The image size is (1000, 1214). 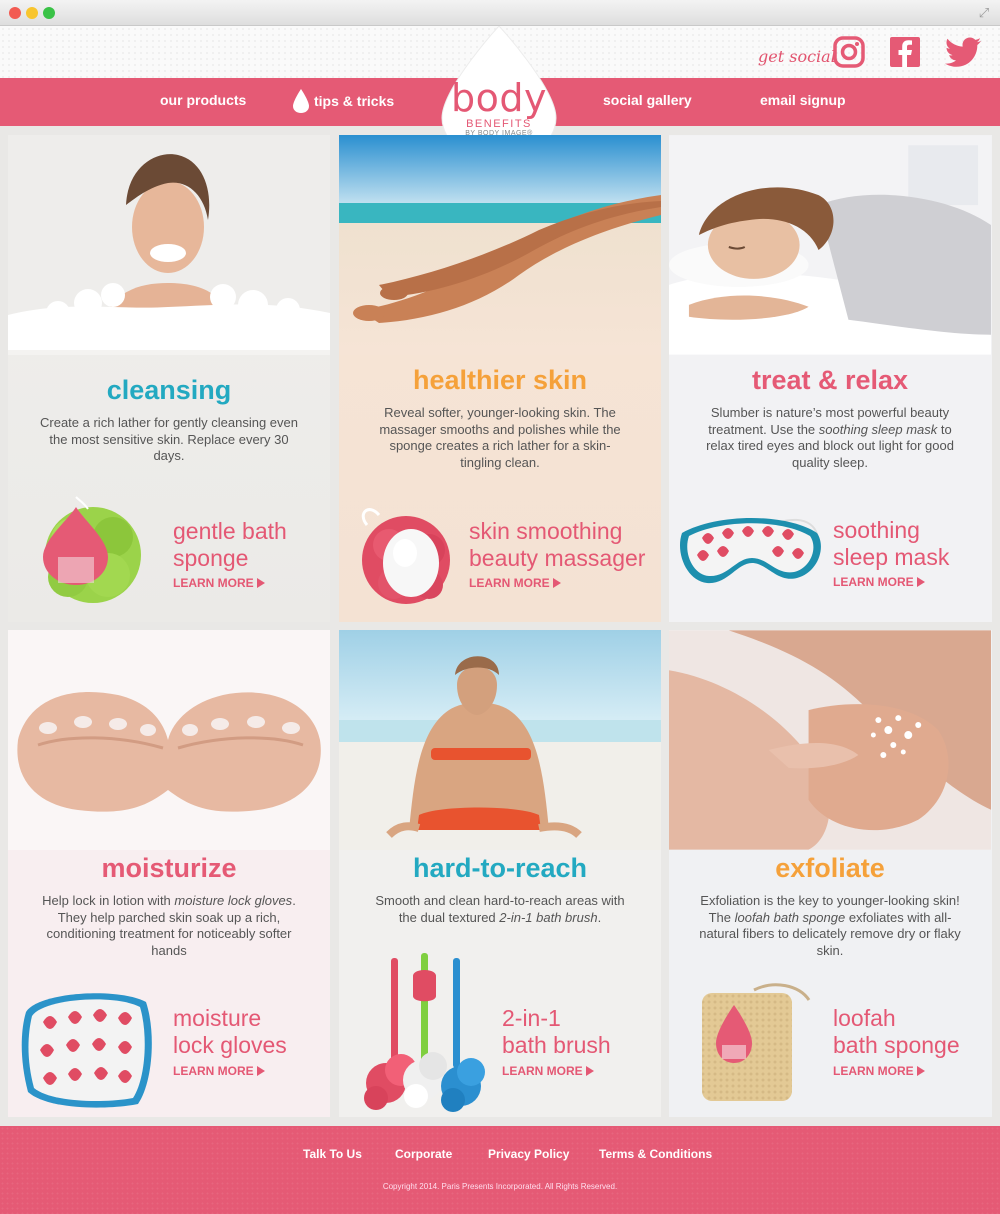 What do you see at coordinates (500, 868) in the screenshot?
I see `card-heading: hard-to-reach` at bounding box center [500, 868].